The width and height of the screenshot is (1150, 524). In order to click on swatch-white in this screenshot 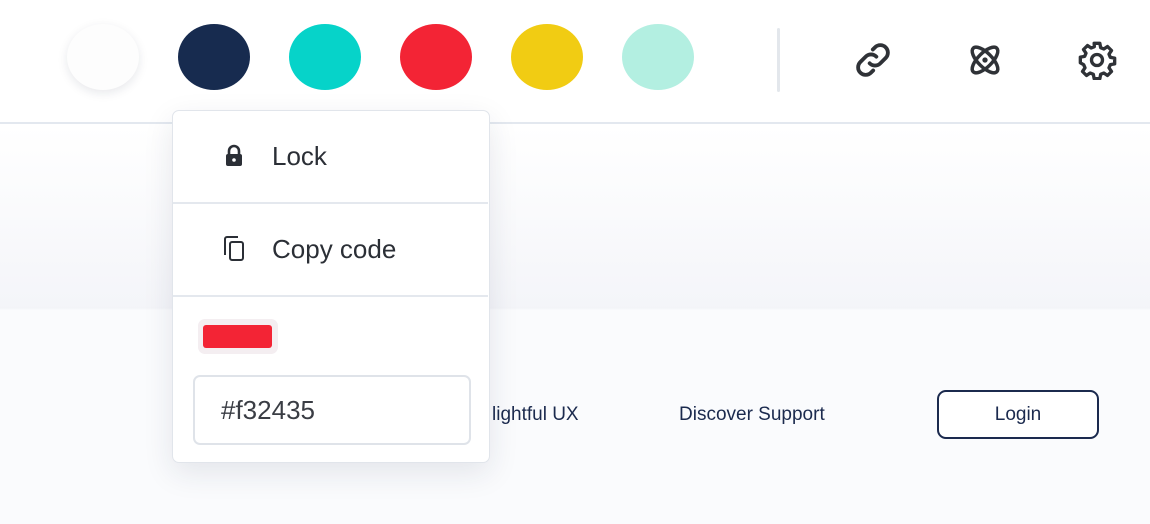, I will do `click(103, 57)`.